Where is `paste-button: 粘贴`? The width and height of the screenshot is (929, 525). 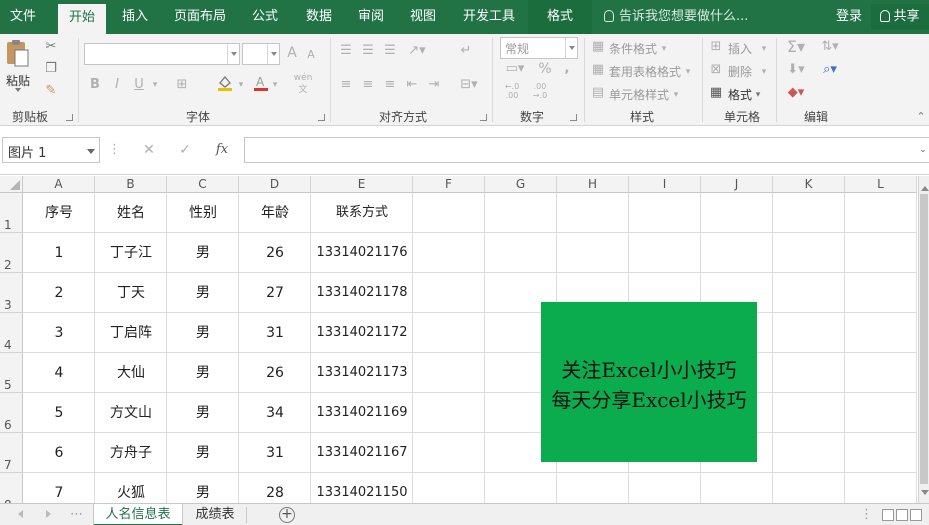 paste-button: 粘贴 is located at coordinates (19, 66).